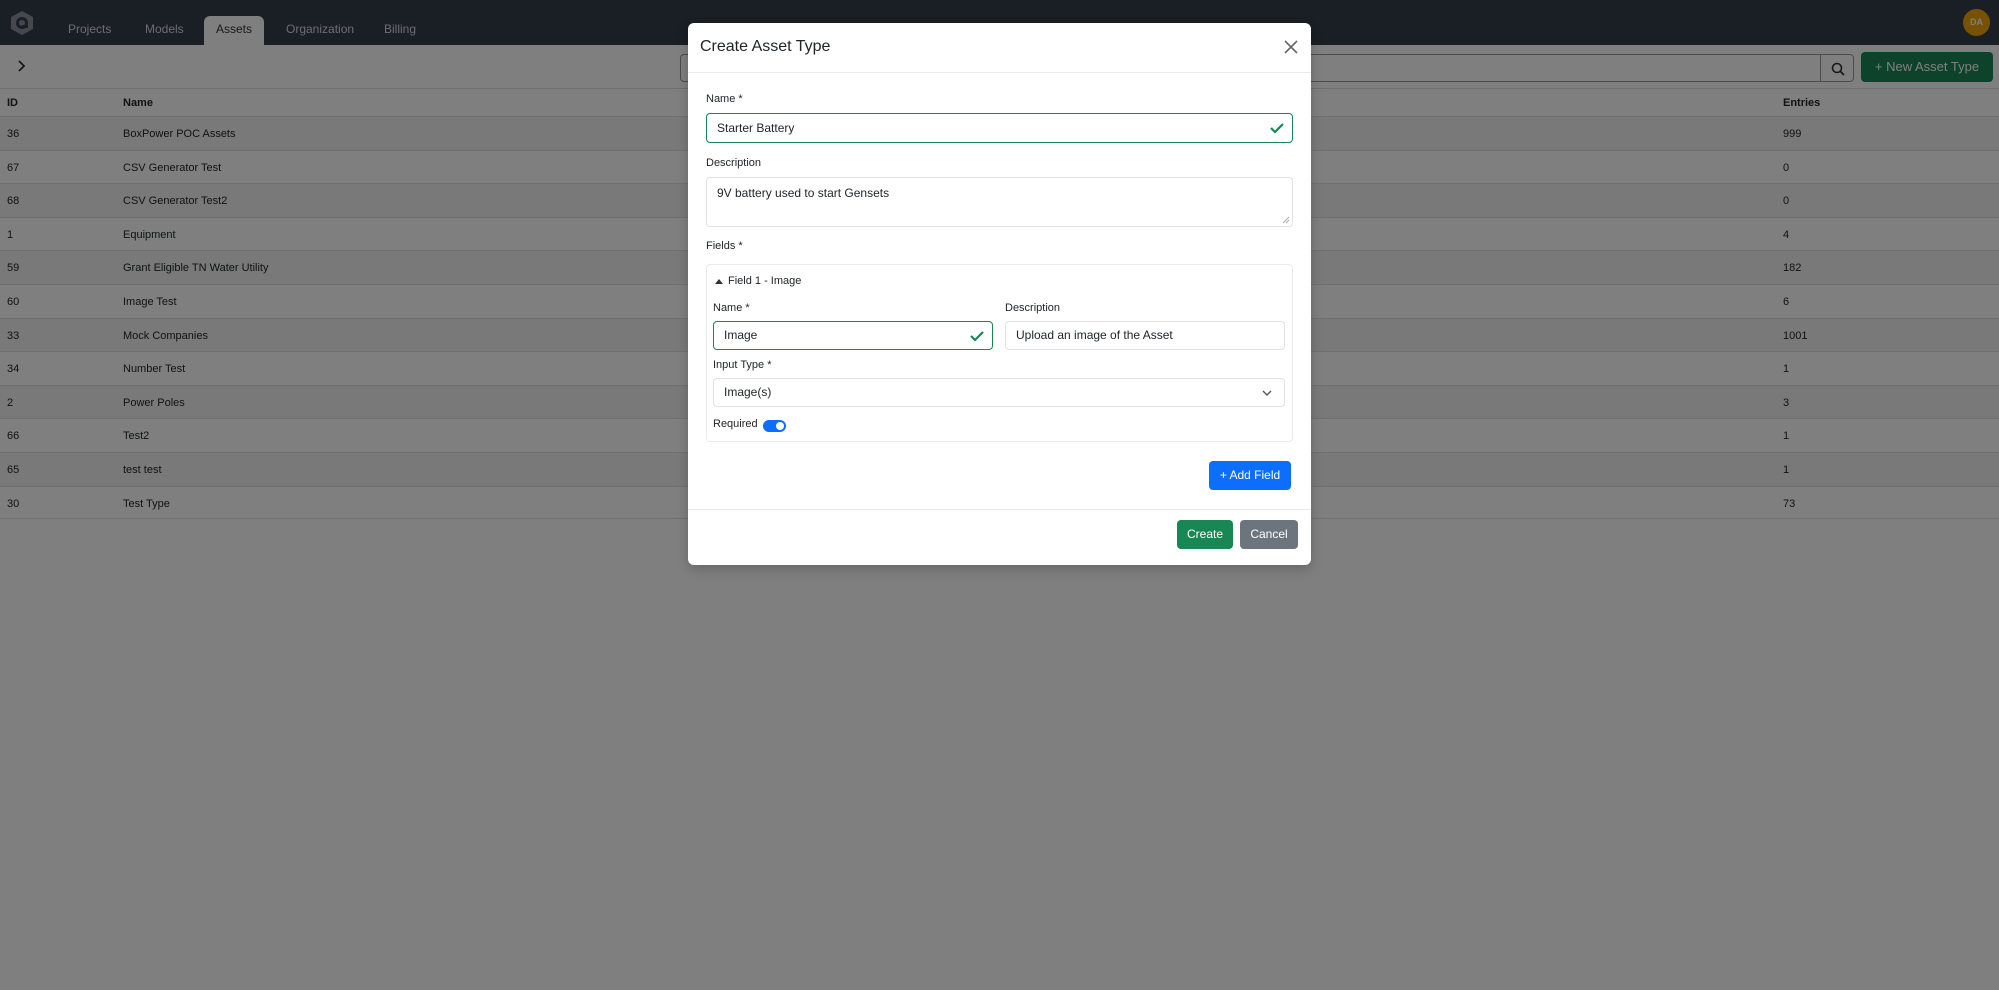  Describe the element at coordinates (1286, 220) in the screenshot. I see `resize-grip-icon` at that location.